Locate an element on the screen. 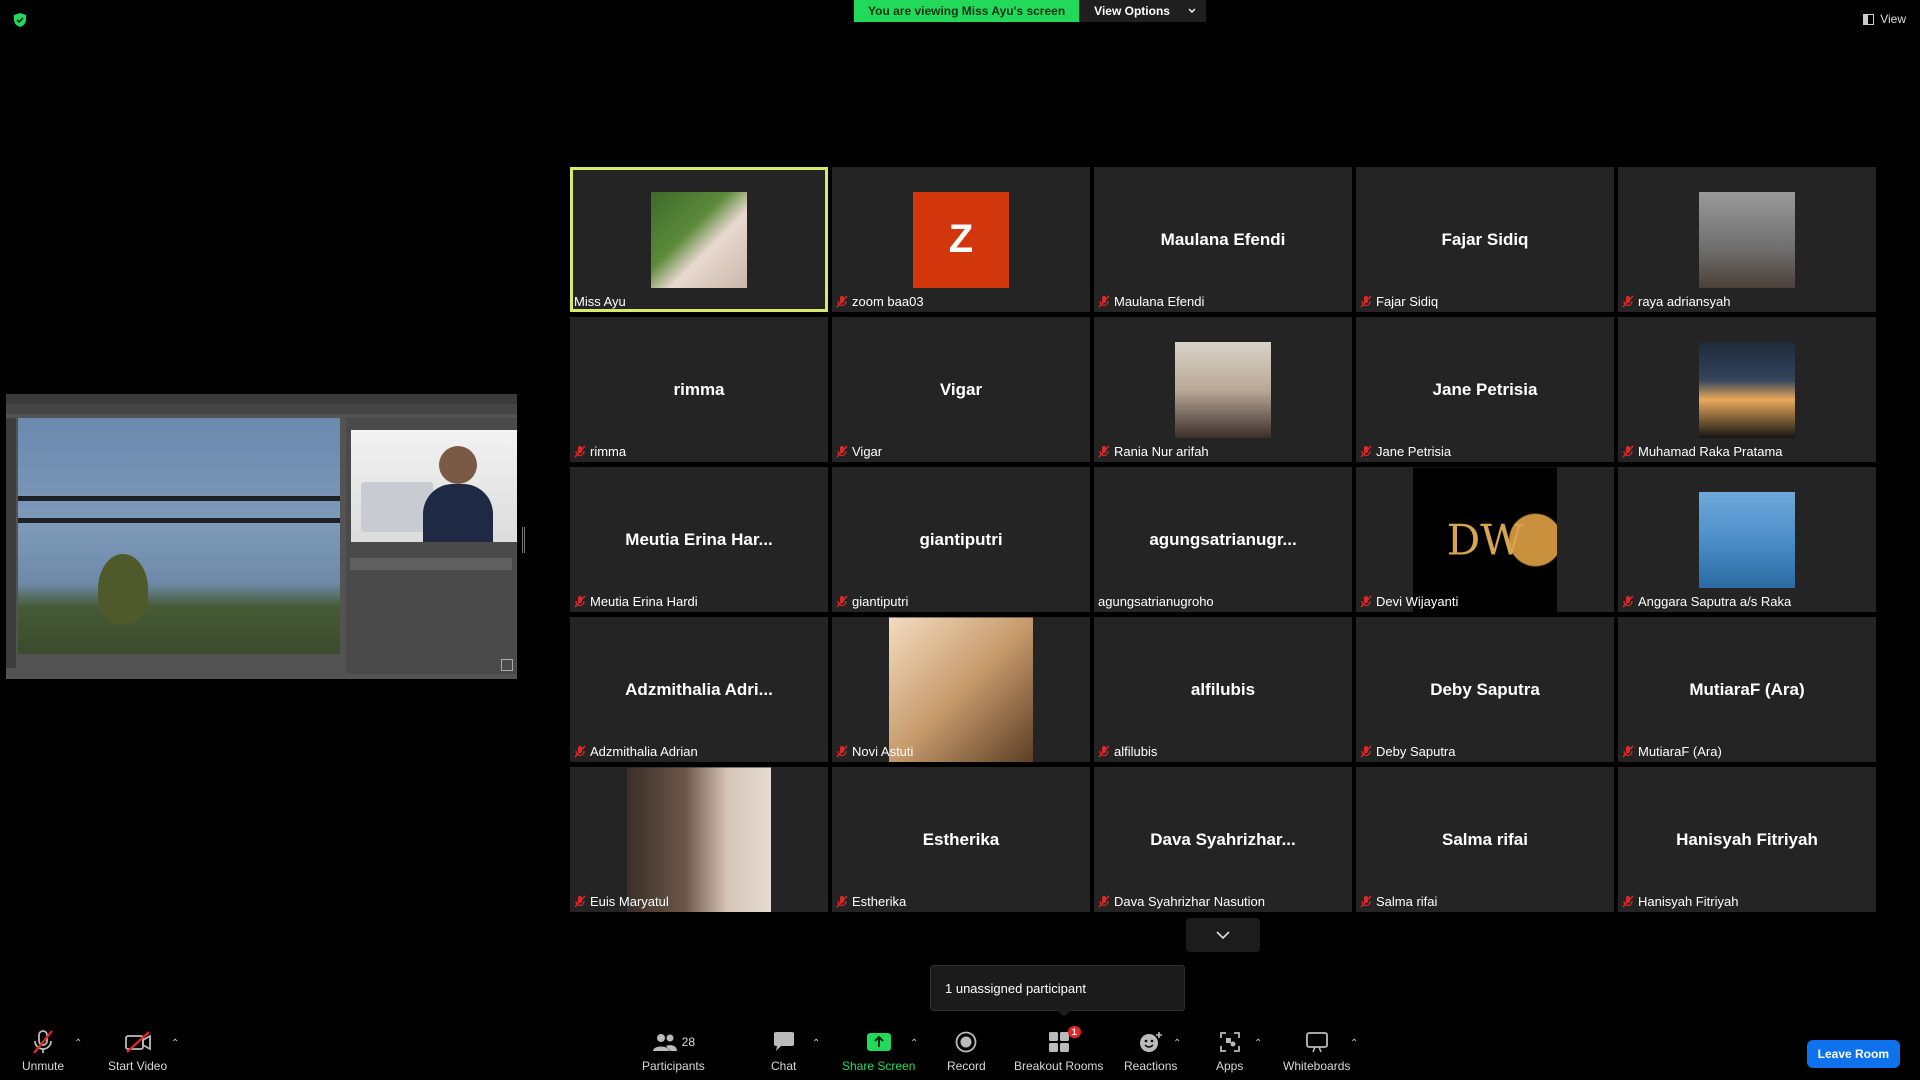  participant-tile: raya adriansyah is located at coordinates (1747, 239).